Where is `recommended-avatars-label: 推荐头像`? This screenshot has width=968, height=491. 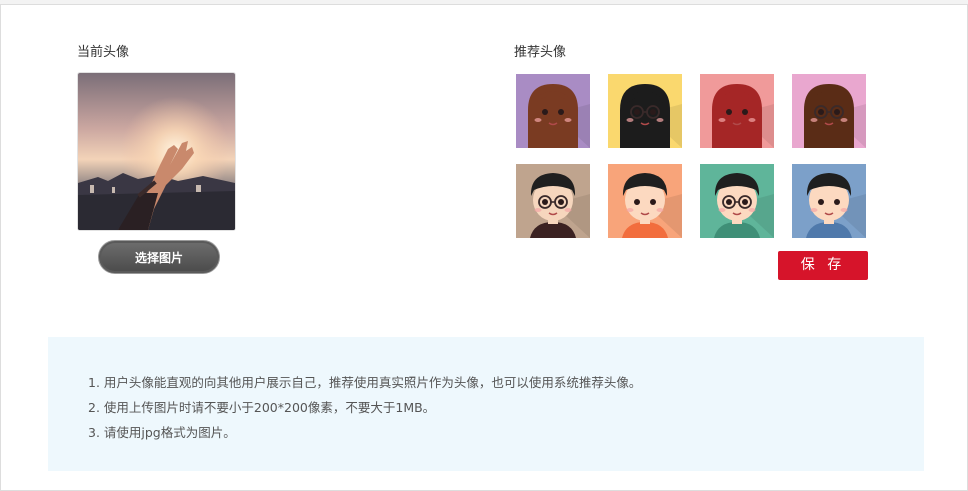 recommended-avatars-label: 推荐头像 is located at coordinates (540, 52).